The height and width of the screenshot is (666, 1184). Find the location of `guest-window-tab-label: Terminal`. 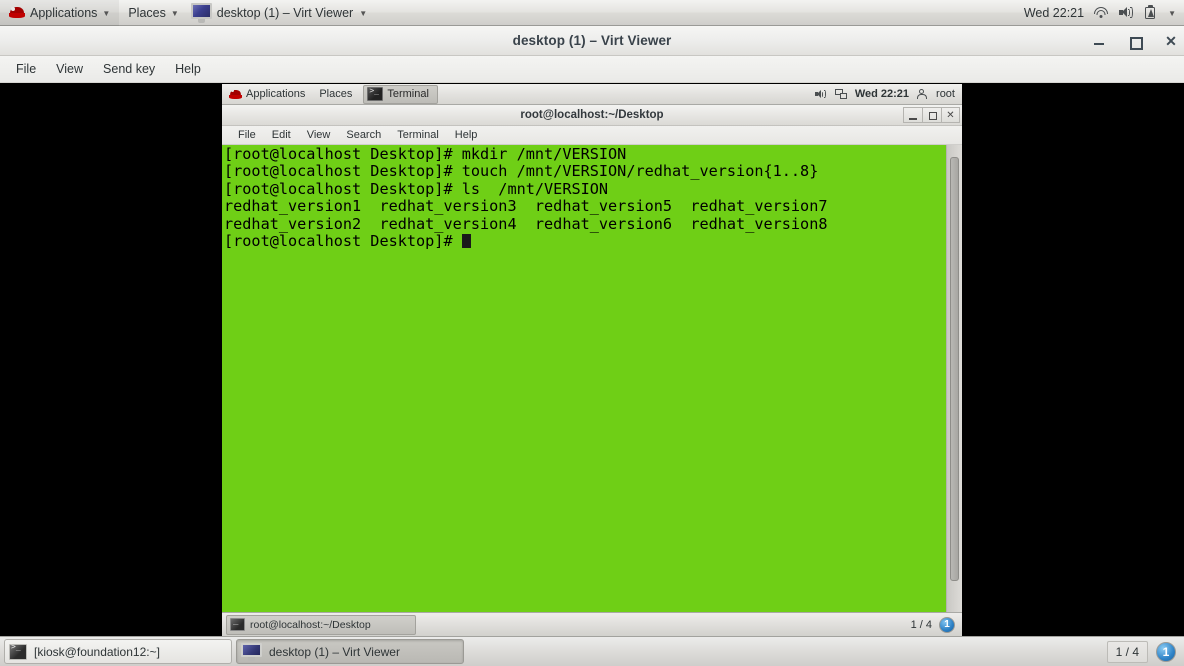

guest-window-tab-label: Terminal is located at coordinates (408, 94).